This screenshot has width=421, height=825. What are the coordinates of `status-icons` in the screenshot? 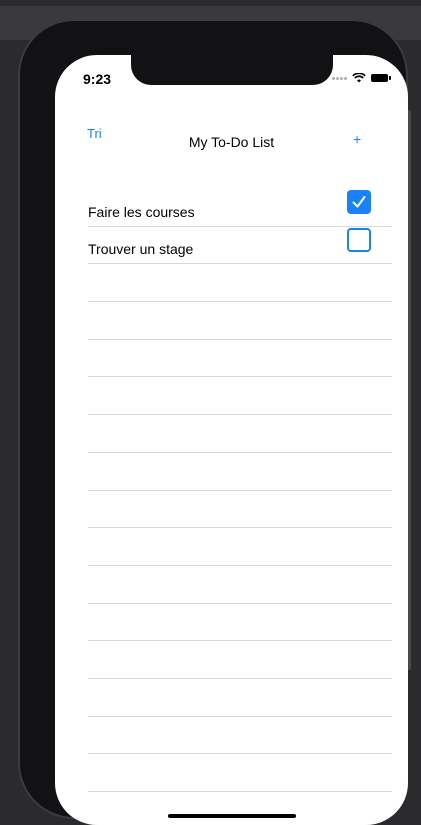 It's located at (361, 78).